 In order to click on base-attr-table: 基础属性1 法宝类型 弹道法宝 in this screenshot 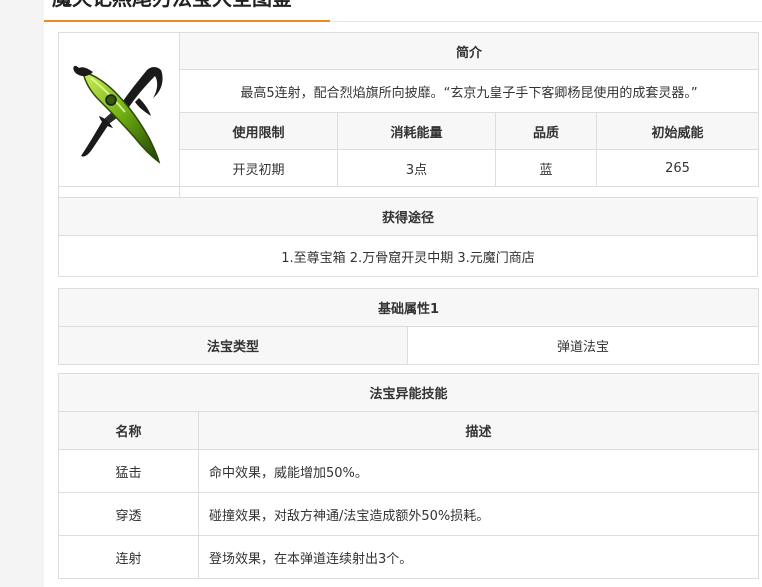, I will do `click(408, 326)`.